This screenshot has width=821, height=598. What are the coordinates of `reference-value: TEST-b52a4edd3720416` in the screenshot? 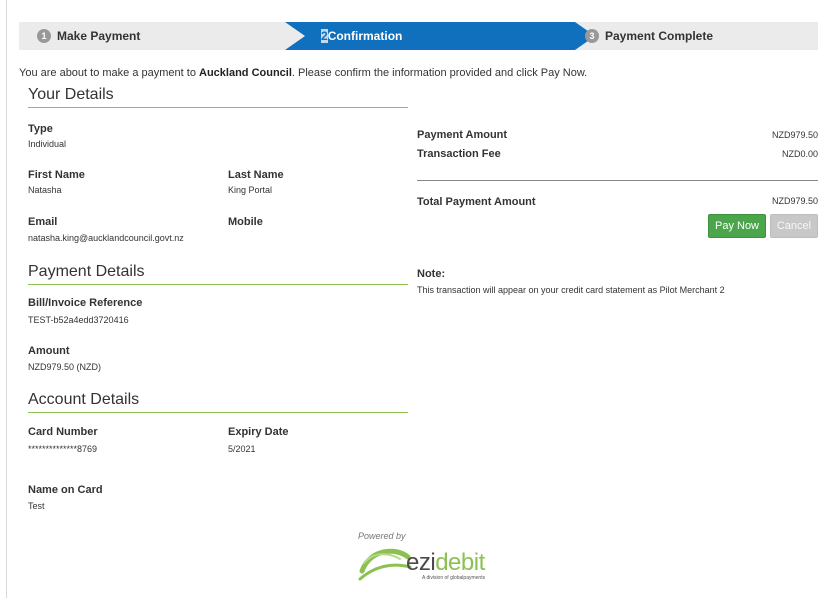 It's located at (78, 320).